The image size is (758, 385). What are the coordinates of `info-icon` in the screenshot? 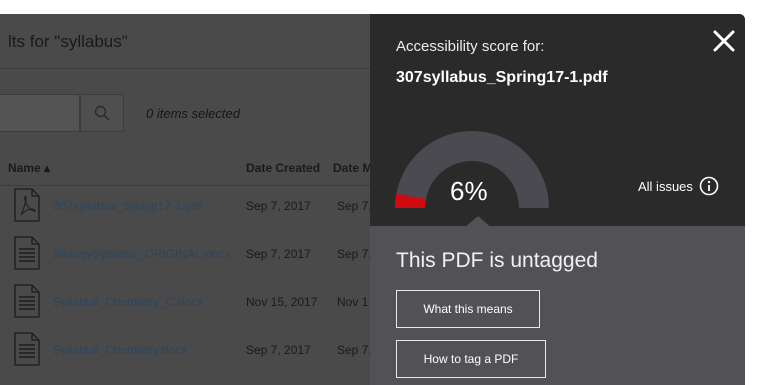 It's located at (709, 186).